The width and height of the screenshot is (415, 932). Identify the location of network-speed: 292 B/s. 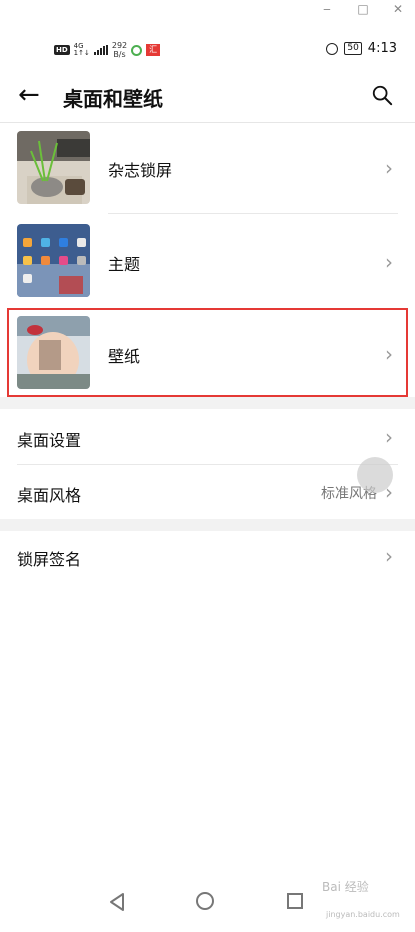
(119, 50).